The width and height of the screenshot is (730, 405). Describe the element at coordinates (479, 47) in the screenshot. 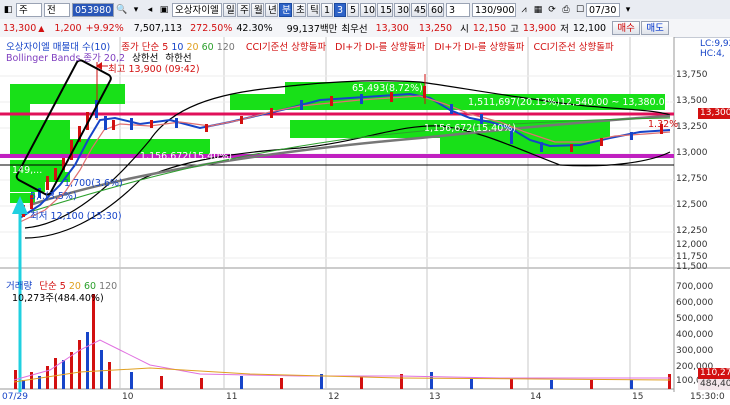

I see `legend-signal3: DI+가 DI-를 상향돌파` at that location.